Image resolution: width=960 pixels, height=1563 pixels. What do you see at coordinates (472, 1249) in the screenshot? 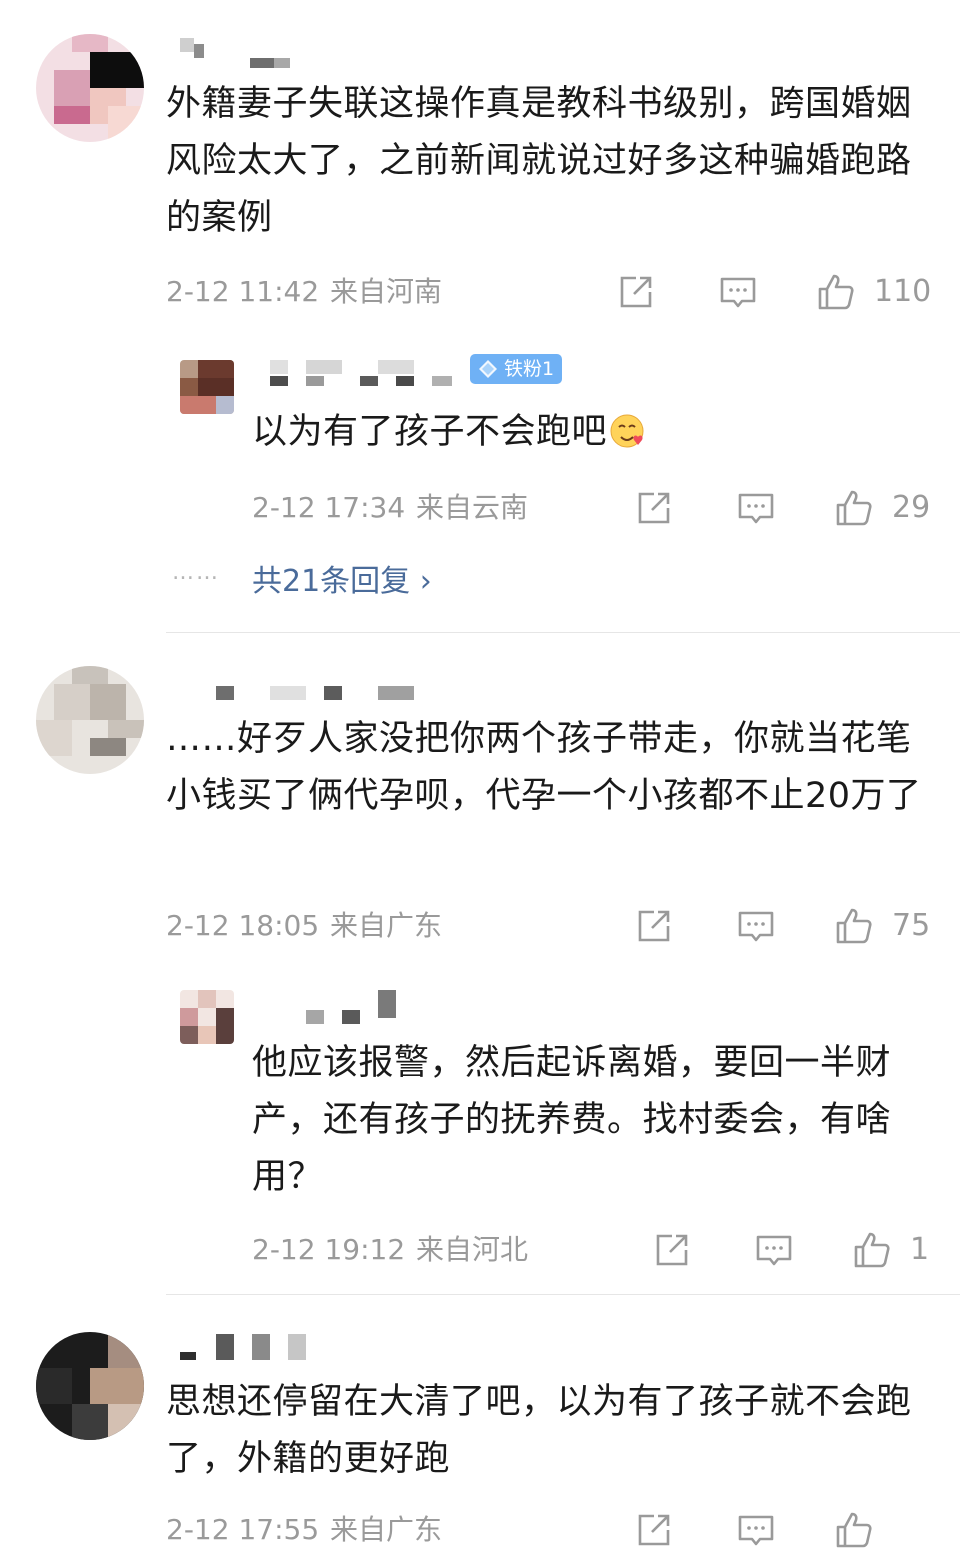
I see `reply-location: 来自河北` at bounding box center [472, 1249].